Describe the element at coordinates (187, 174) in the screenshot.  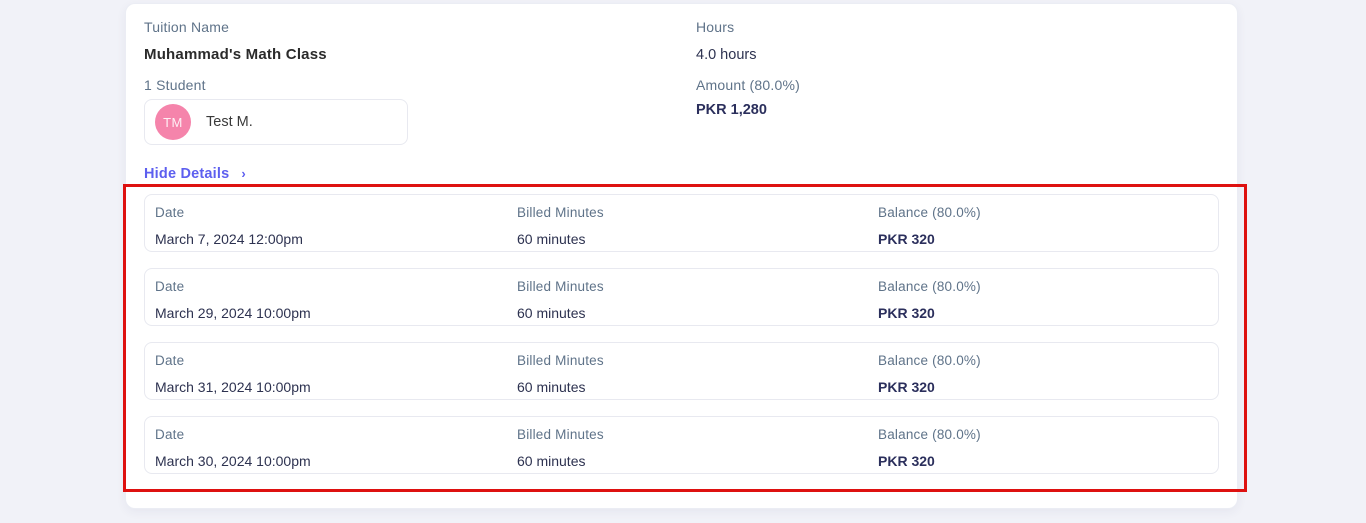
I see `hide-details-label: Hide Details` at that location.